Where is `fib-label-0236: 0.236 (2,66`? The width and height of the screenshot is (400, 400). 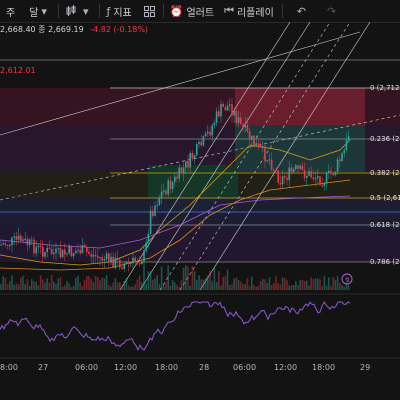
fib-label-0236: 0.236 (2,66 is located at coordinates (385, 139).